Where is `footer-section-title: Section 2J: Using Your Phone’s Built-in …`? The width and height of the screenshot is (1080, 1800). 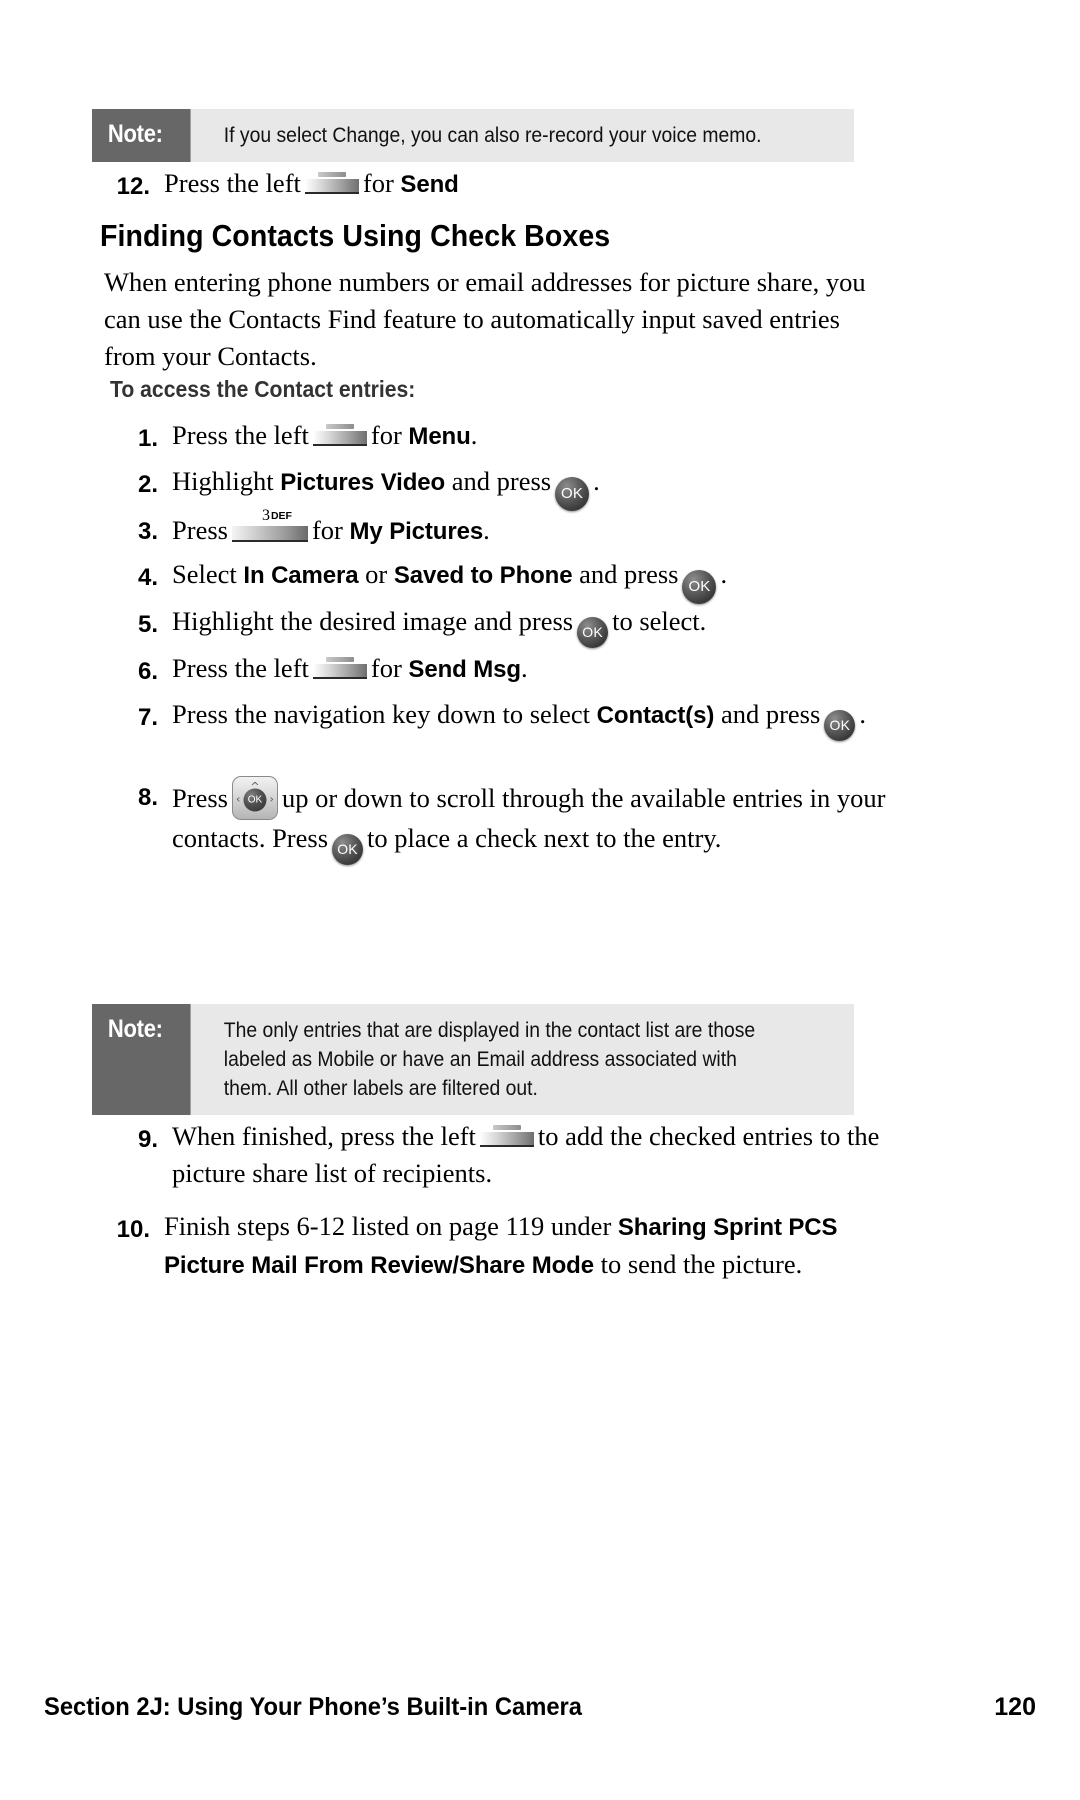 footer-section-title: Section 2J: Using Your Phone’s Built-in … is located at coordinates (313, 1707).